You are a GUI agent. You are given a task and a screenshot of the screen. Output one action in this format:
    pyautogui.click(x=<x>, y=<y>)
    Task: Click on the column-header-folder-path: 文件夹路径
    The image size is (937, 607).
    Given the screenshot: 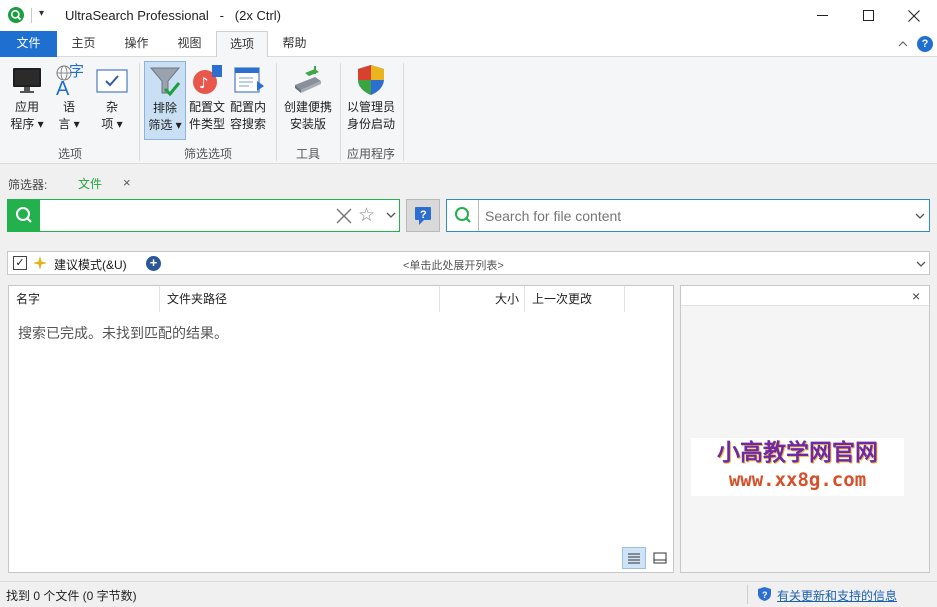 What is the action you would take?
    pyautogui.click(x=300, y=299)
    